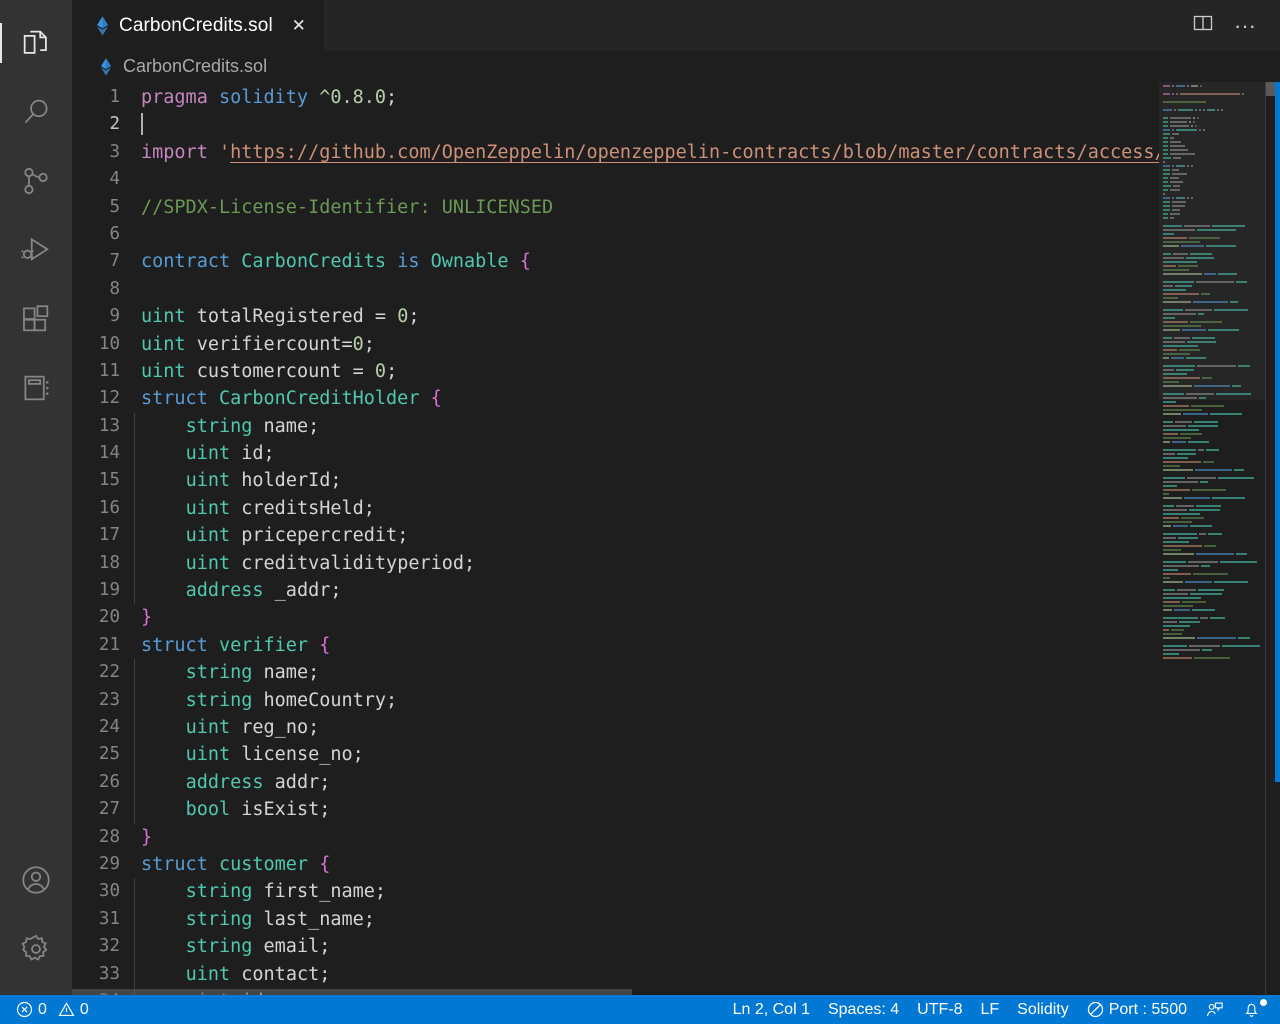 The image size is (1280, 1024). Describe the element at coordinates (676, 261) in the screenshot. I see `code-line: 7 contract CarbonCredits is Ownable {` at that location.